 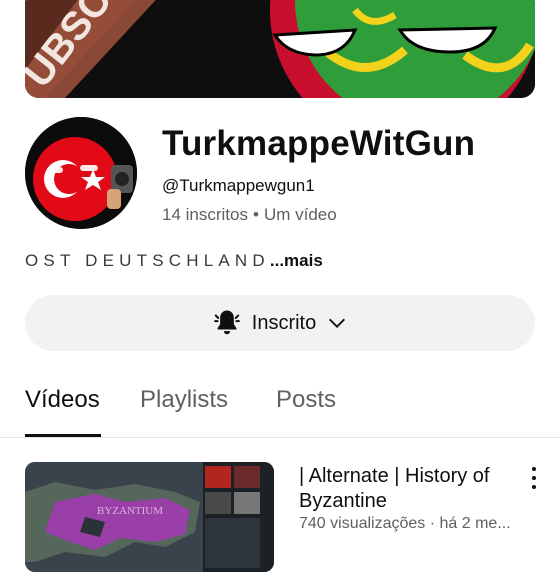 I want to click on bell-icon, so click(x=226, y=322).